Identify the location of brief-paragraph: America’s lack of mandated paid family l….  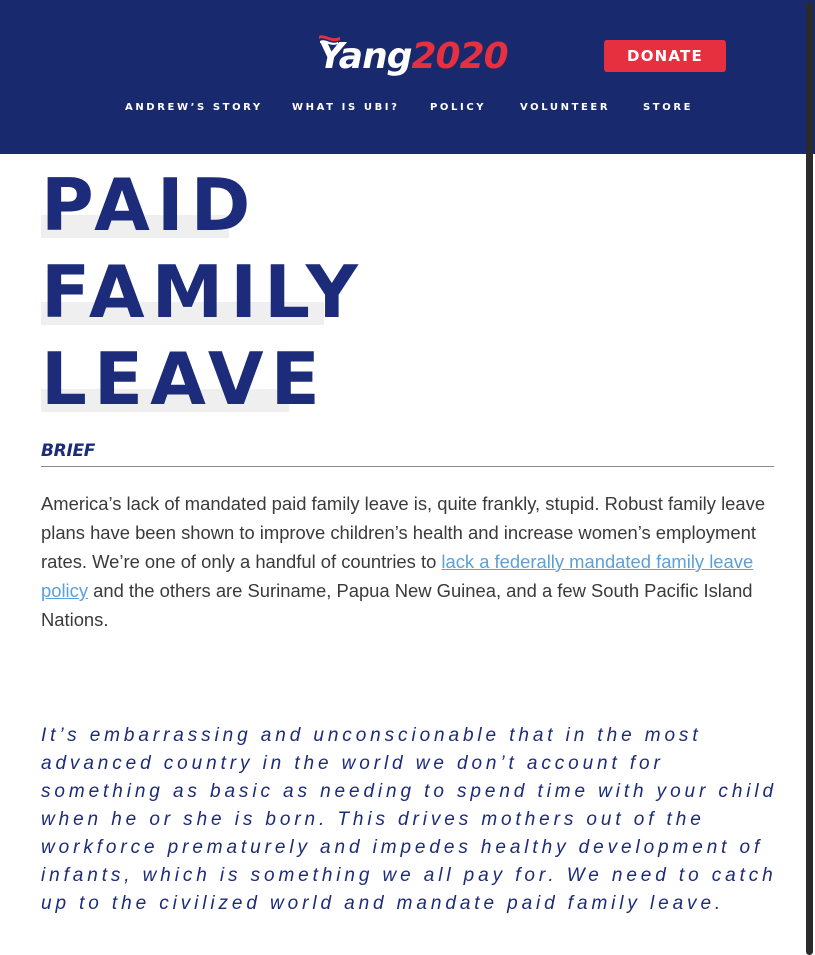
(408, 561).